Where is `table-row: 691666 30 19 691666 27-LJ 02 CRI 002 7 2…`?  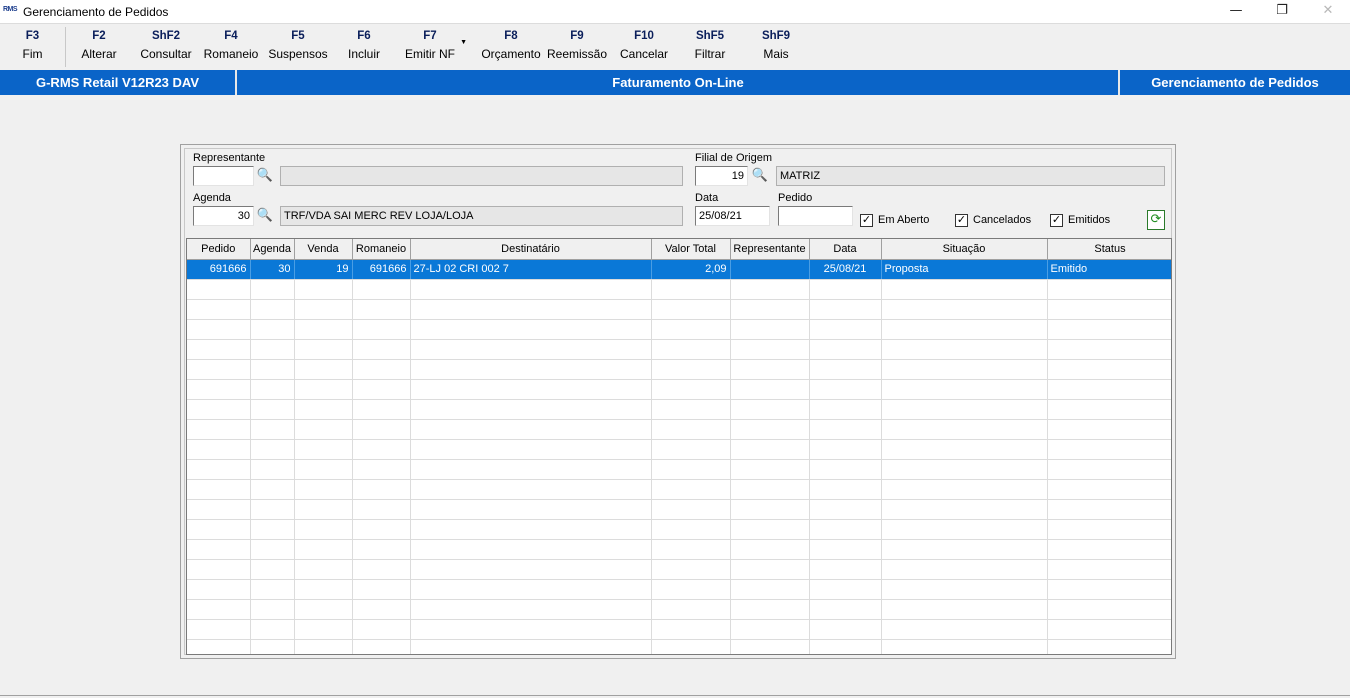
table-row: 691666 30 19 691666 27-LJ 02 CRI 002 7 2… is located at coordinates (679, 269).